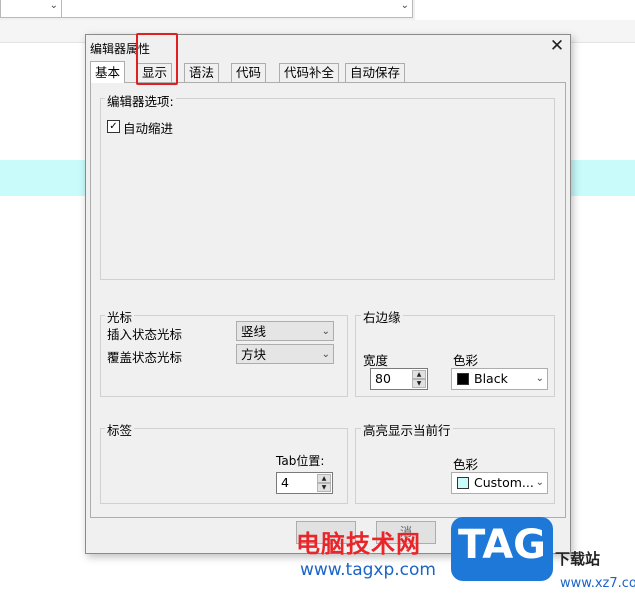  What do you see at coordinates (108, 72) in the screenshot?
I see `tab-basic: 基本` at bounding box center [108, 72].